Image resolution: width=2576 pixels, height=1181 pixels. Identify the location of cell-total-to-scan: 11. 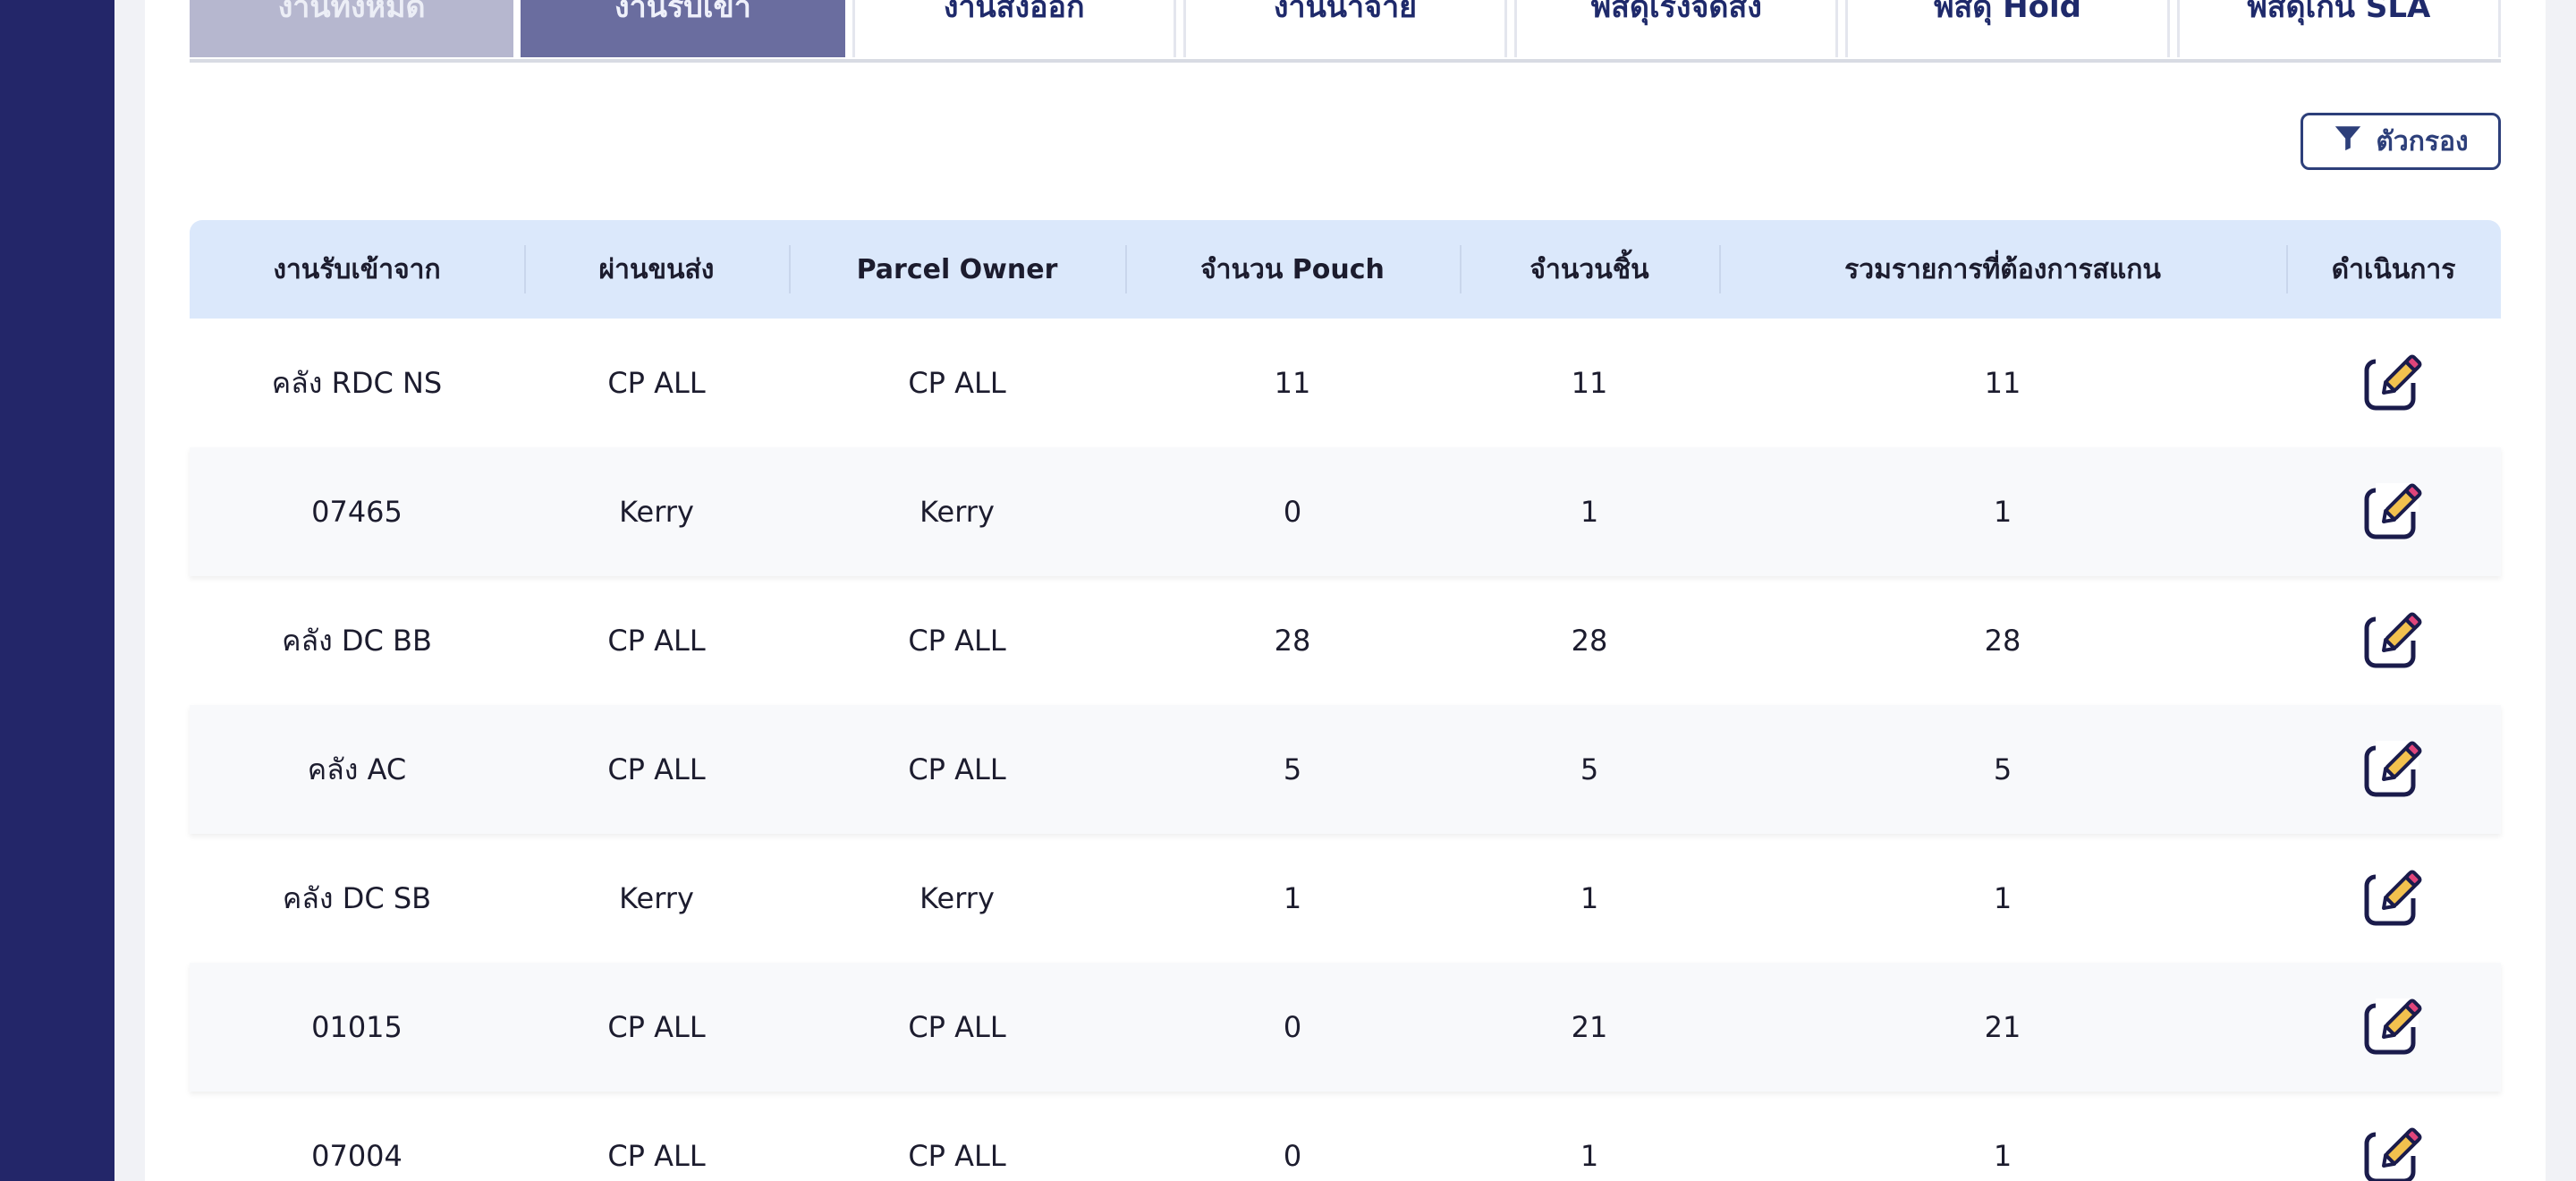
(2002, 383).